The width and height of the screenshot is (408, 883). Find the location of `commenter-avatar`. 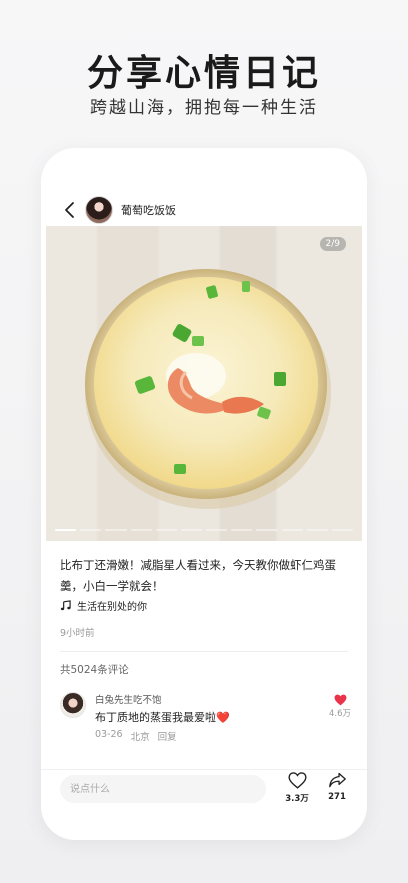

commenter-avatar is located at coordinates (73, 705).